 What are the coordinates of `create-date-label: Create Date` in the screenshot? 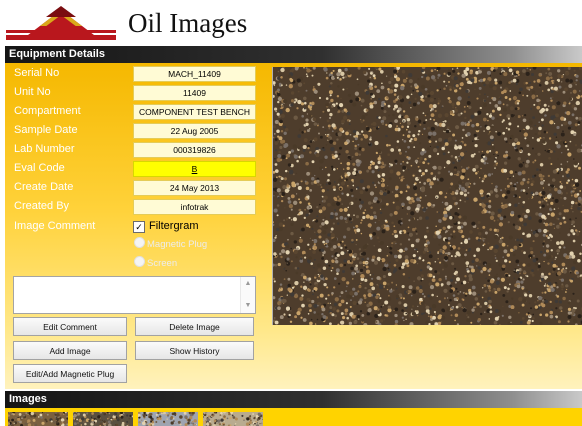 It's located at (44, 187).